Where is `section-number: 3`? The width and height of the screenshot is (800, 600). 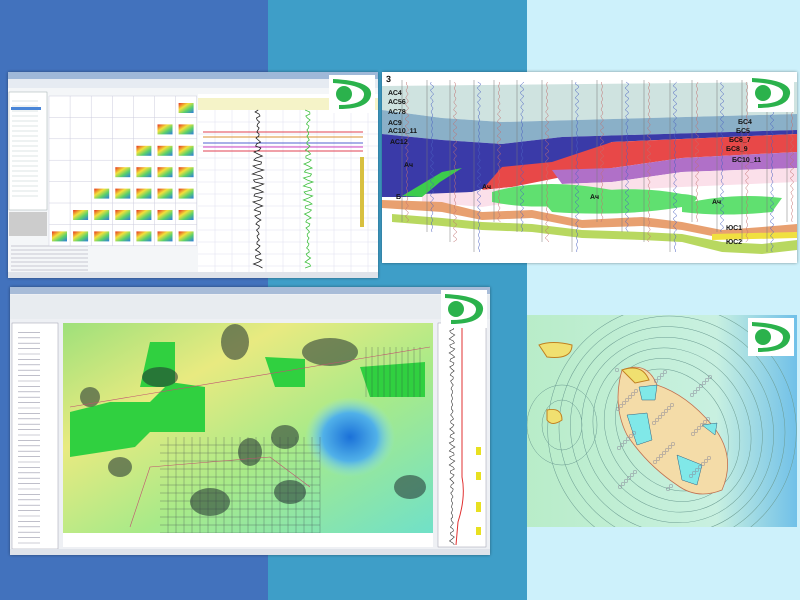
section-number: 3 is located at coordinates (389, 79).